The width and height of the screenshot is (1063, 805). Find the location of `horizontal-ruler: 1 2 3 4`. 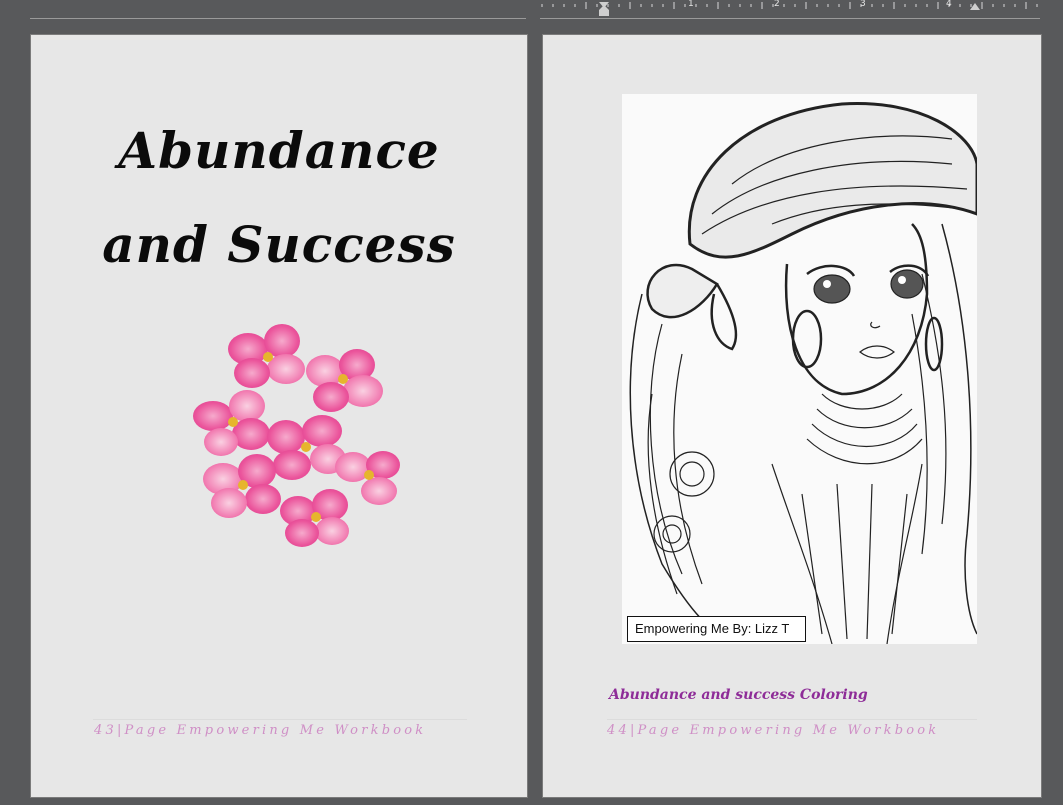

horizontal-ruler: 1 2 3 4 is located at coordinates (790, 9).